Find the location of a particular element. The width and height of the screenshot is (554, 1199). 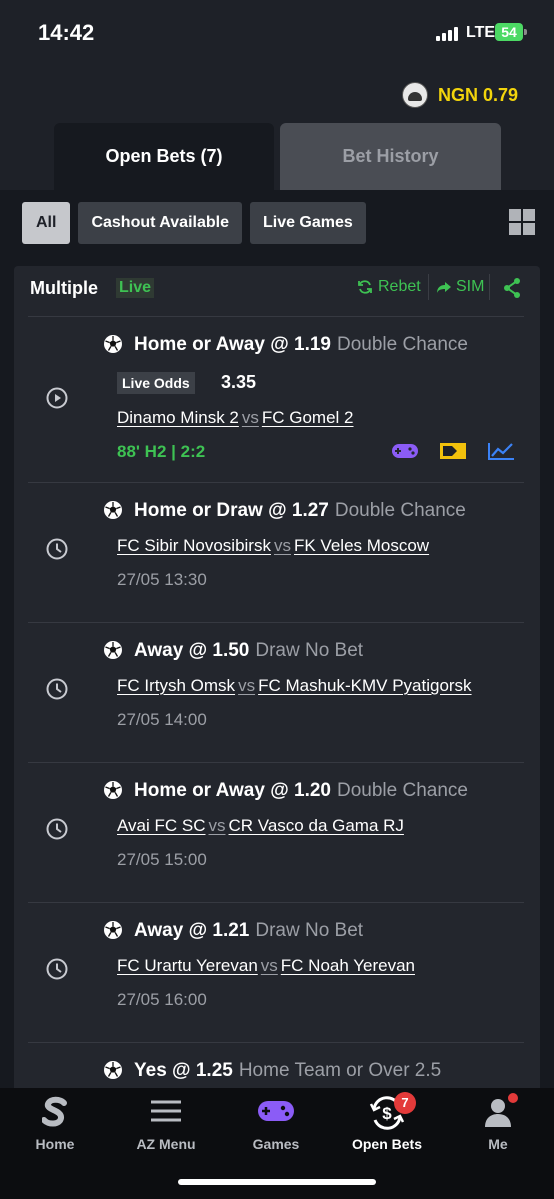

network-label: LTE is located at coordinates (481, 32).